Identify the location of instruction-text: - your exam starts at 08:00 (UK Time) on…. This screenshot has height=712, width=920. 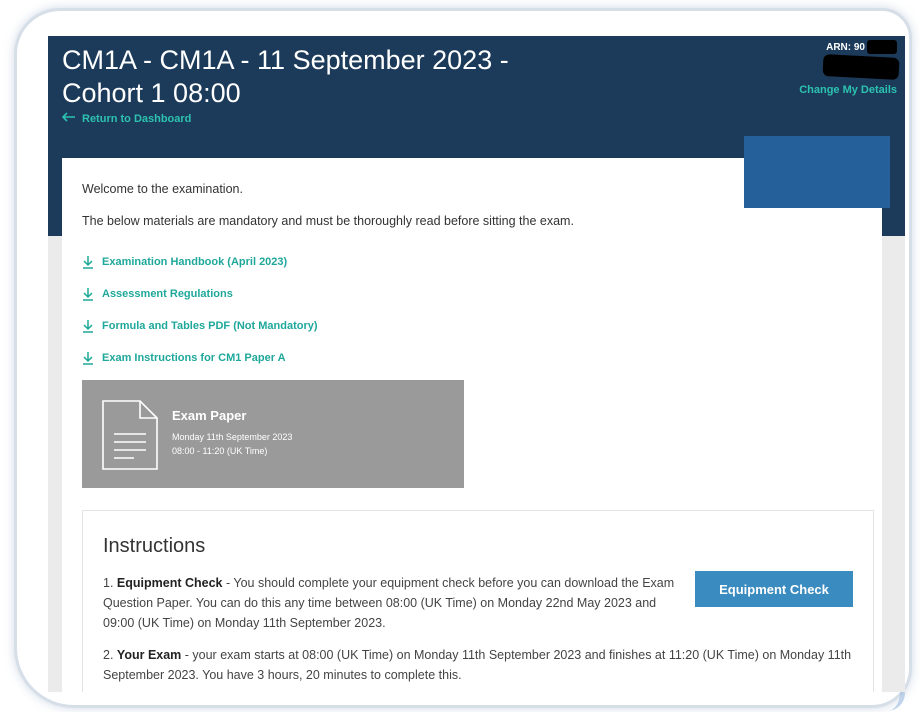
(477, 665).